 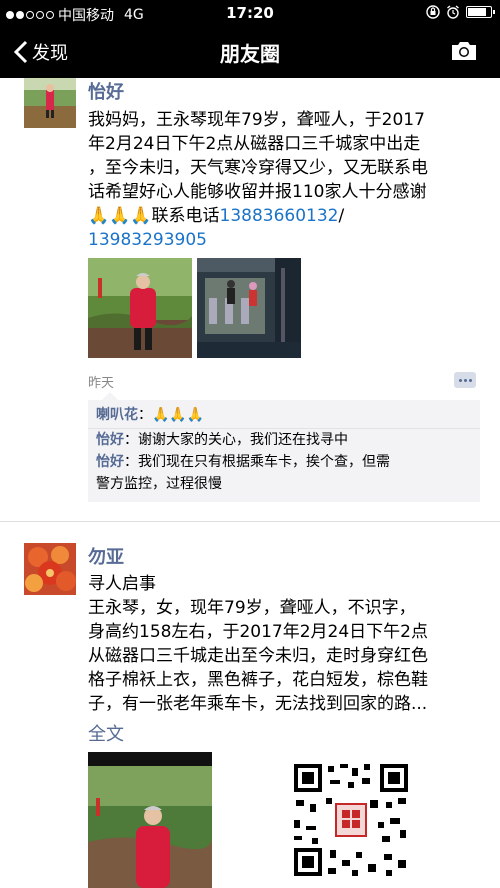 I want to click on battery-icon, so click(x=480, y=12).